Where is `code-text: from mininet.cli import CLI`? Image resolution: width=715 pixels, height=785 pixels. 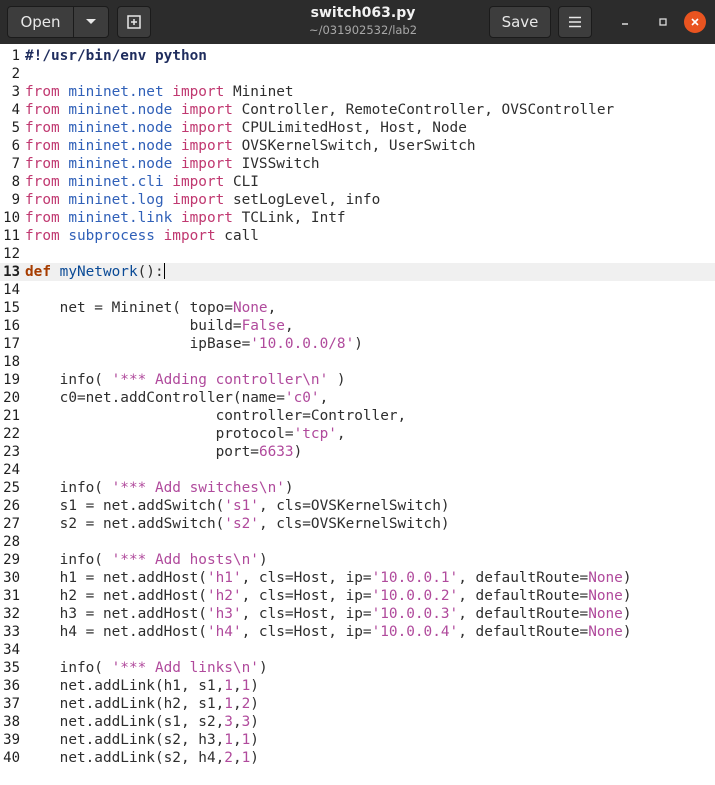
code-text: from mininet.cli import CLI is located at coordinates (142, 182).